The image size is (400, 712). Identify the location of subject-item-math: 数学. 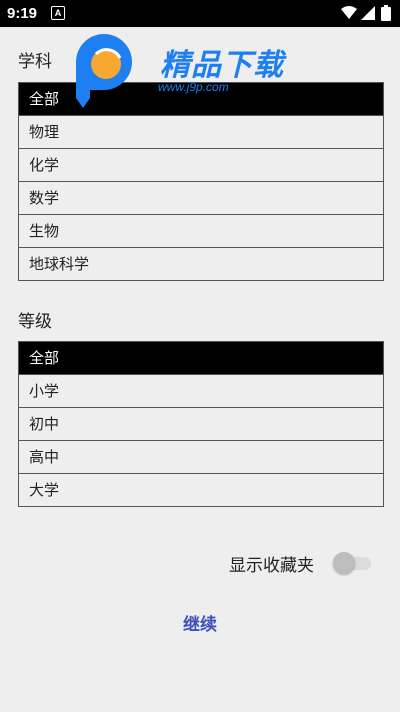
(201, 198).